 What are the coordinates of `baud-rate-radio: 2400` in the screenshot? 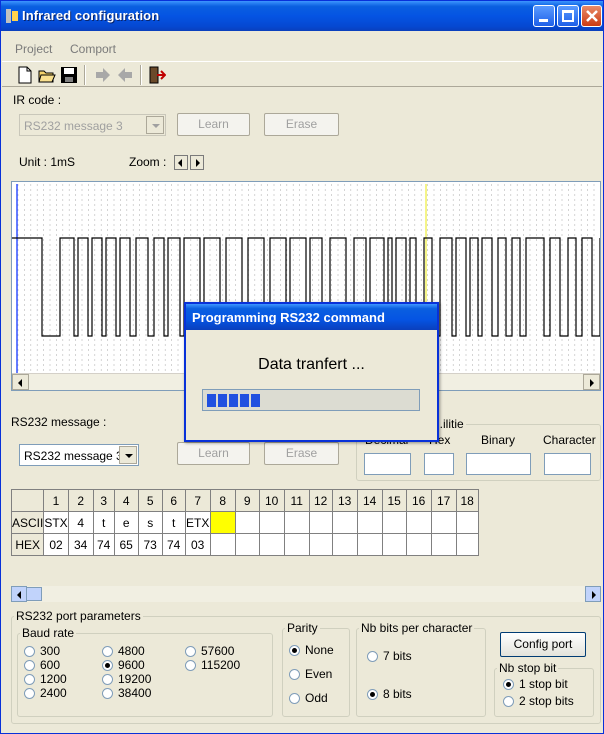 It's located at (45, 693).